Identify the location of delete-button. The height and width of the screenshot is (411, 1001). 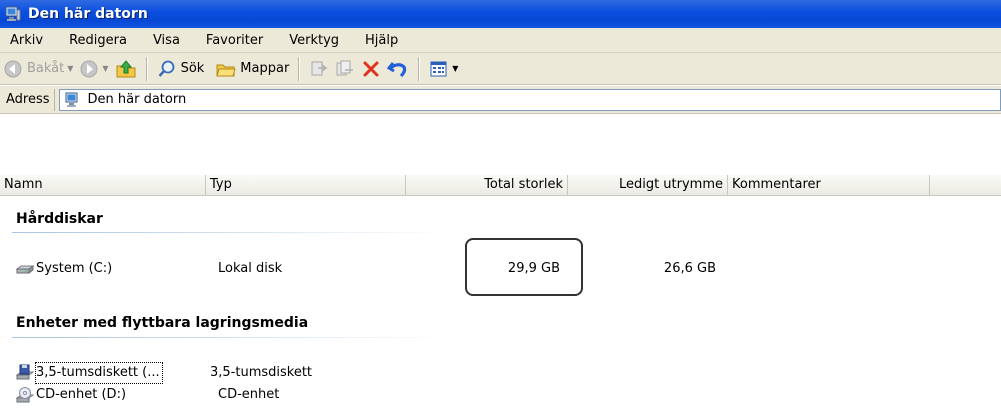
(371, 69).